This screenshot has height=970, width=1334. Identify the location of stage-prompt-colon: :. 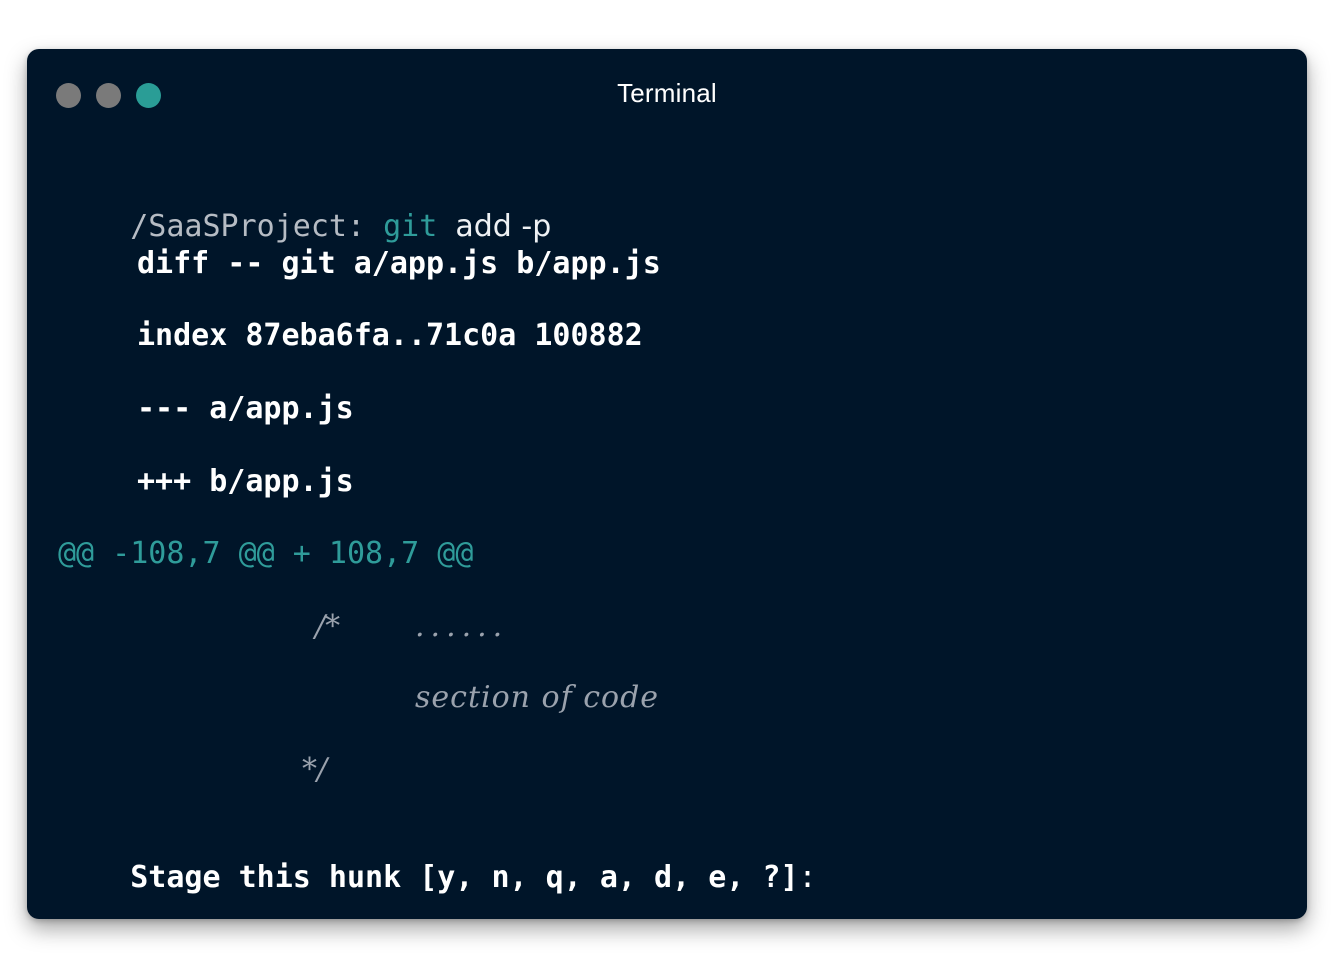
(807, 877).